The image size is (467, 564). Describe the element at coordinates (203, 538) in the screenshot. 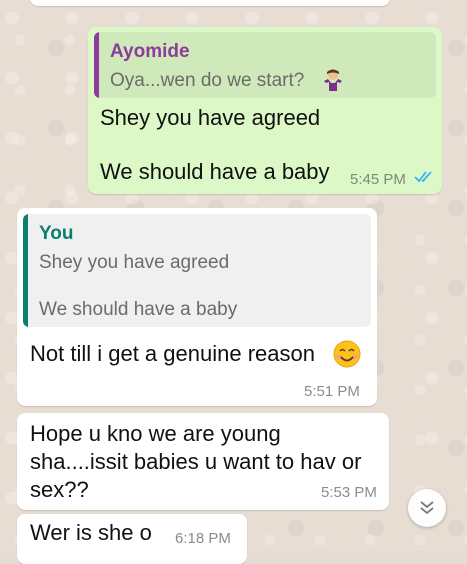

I see `message-time: 6:18 PM` at that location.